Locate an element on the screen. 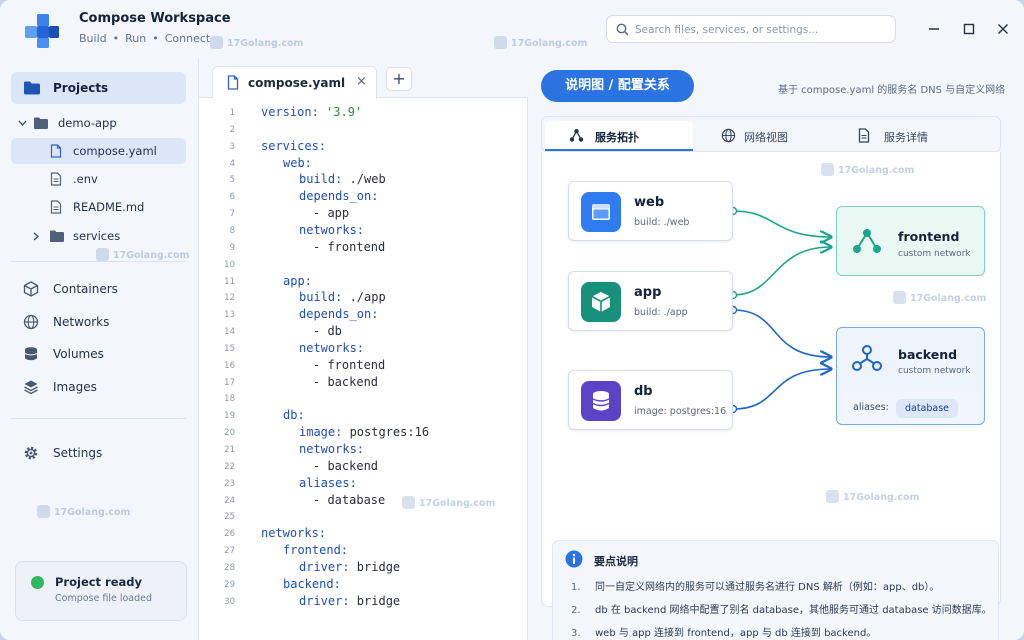 The image size is (1024, 640). code-line: 8 networks: is located at coordinates (364, 231).